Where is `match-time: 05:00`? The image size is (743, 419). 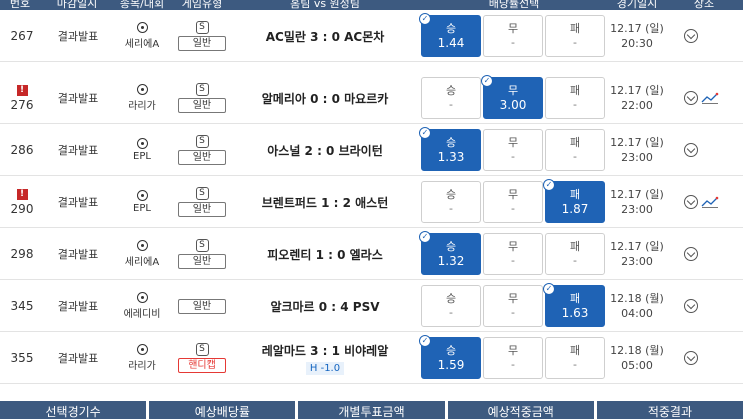 match-time: 05:00 is located at coordinates (637, 365).